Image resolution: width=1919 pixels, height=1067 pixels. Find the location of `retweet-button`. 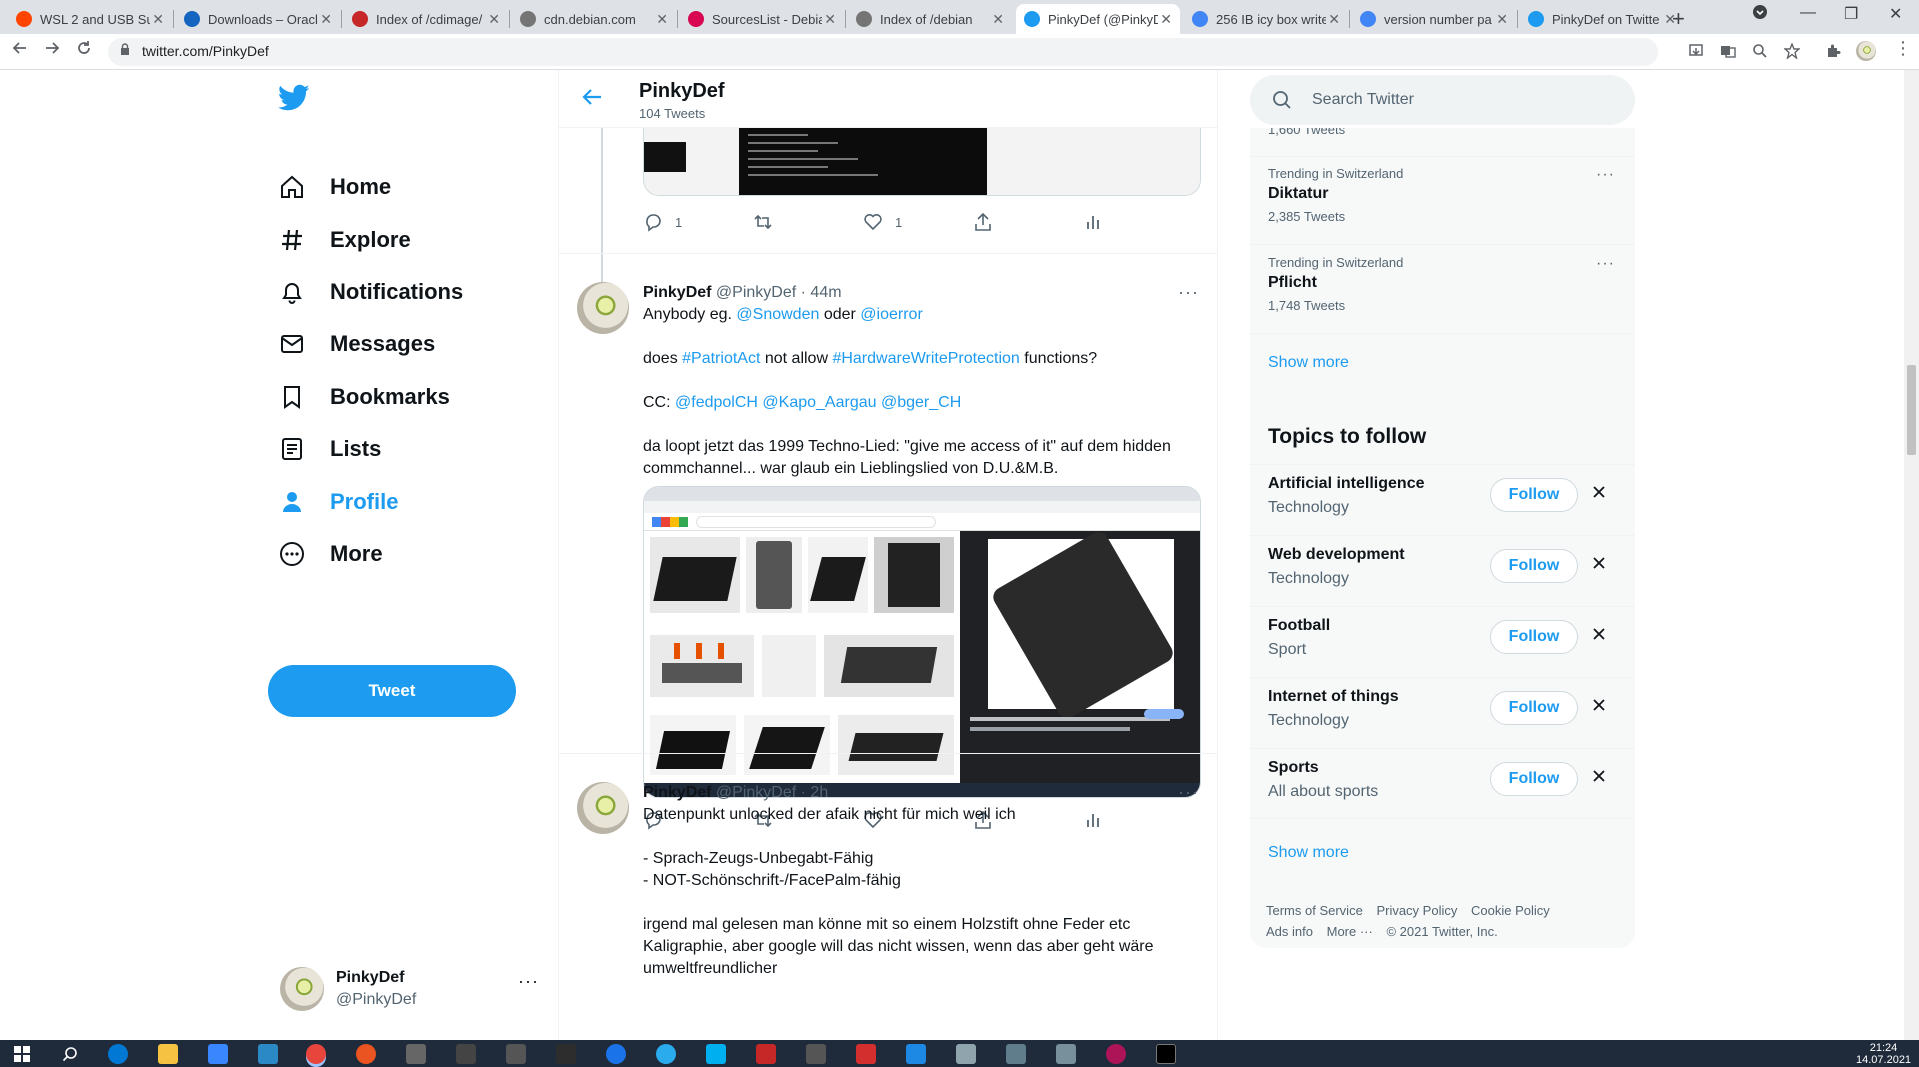

retweet-button is located at coordinates (769, 222).